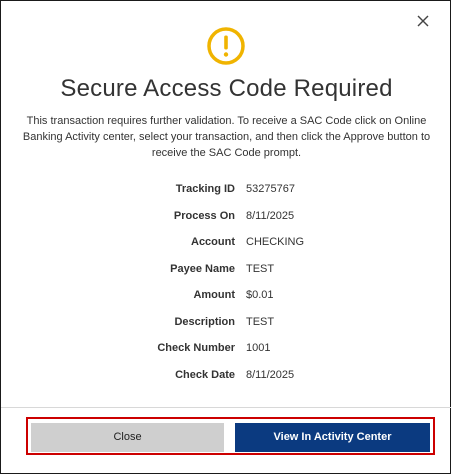 The width and height of the screenshot is (451, 474). Describe the element at coordinates (202, 268) in the screenshot. I see `detail-label: Payee Name` at that location.